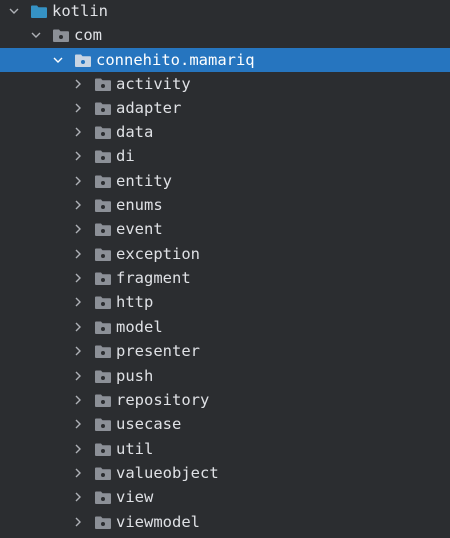 This screenshot has width=450, height=538. I want to click on tree-node-package: push, so click(225, 376).